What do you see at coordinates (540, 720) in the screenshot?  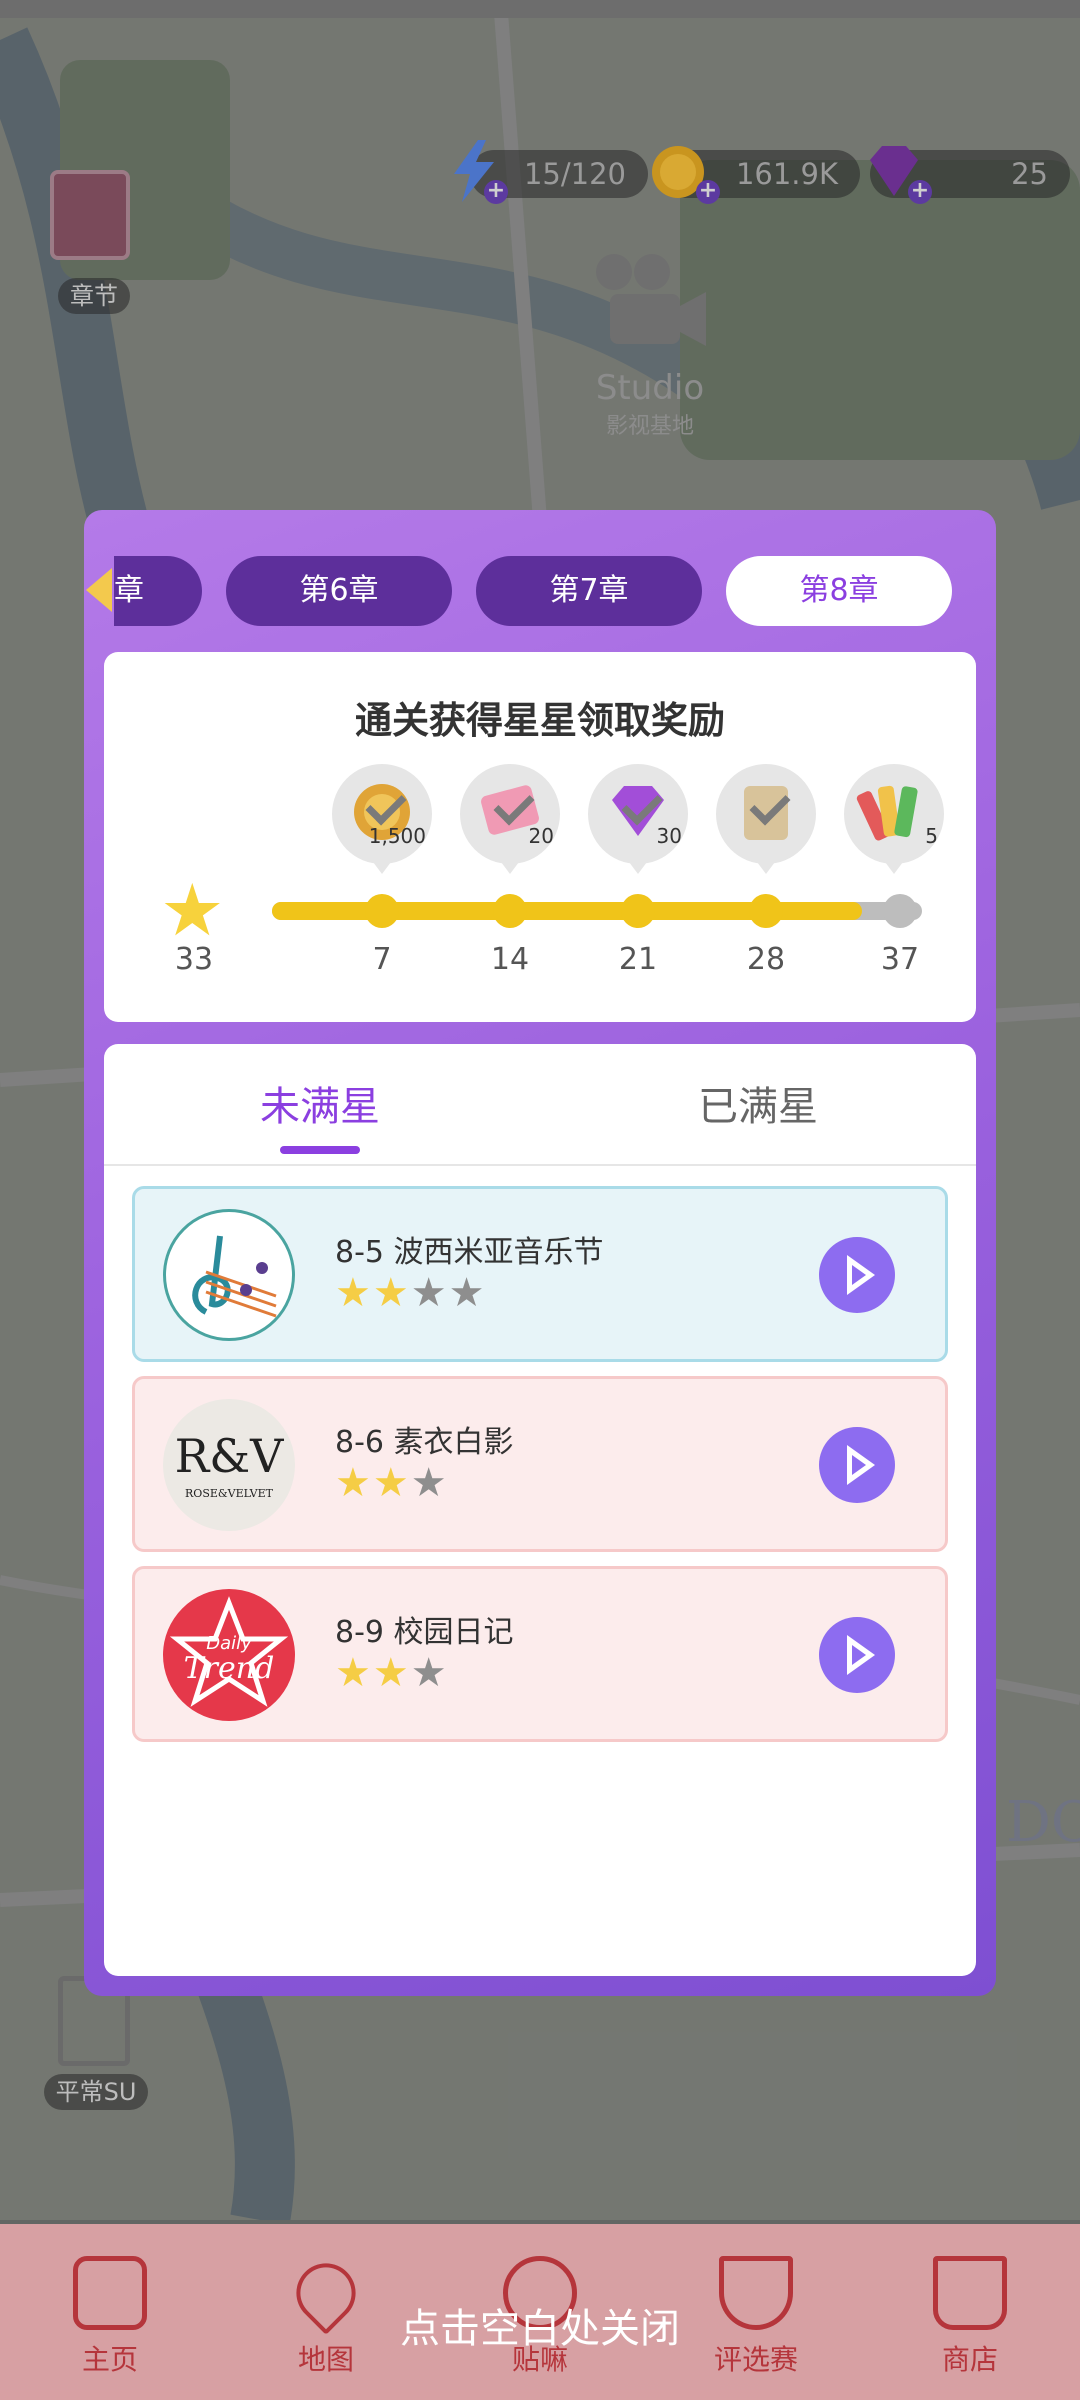 I see `reward-title: 通关获得星星领取奖励` at bounding box center [540, 720].